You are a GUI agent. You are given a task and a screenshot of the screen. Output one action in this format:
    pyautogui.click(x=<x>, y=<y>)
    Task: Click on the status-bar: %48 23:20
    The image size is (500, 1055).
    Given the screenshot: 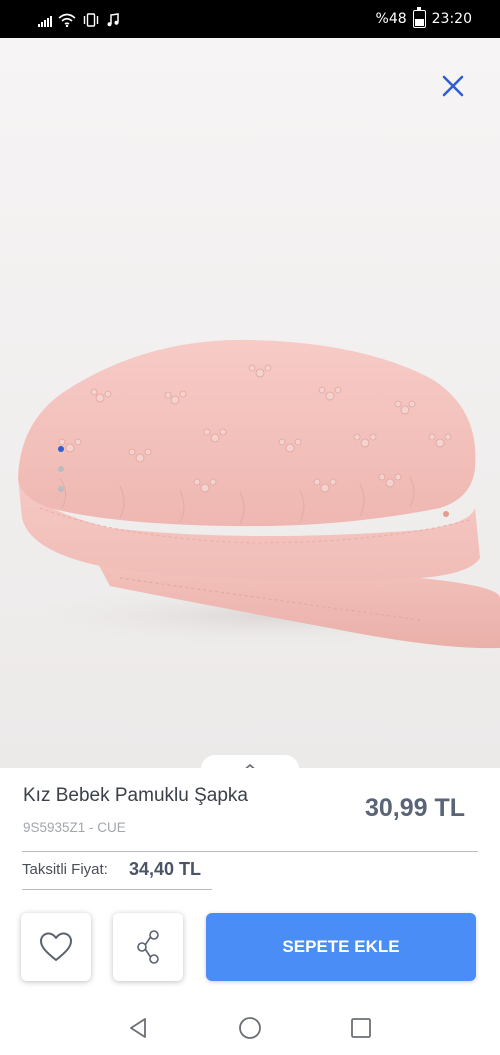 What is the action you would take?
    pyautogui.click(x=250, y=19)
    